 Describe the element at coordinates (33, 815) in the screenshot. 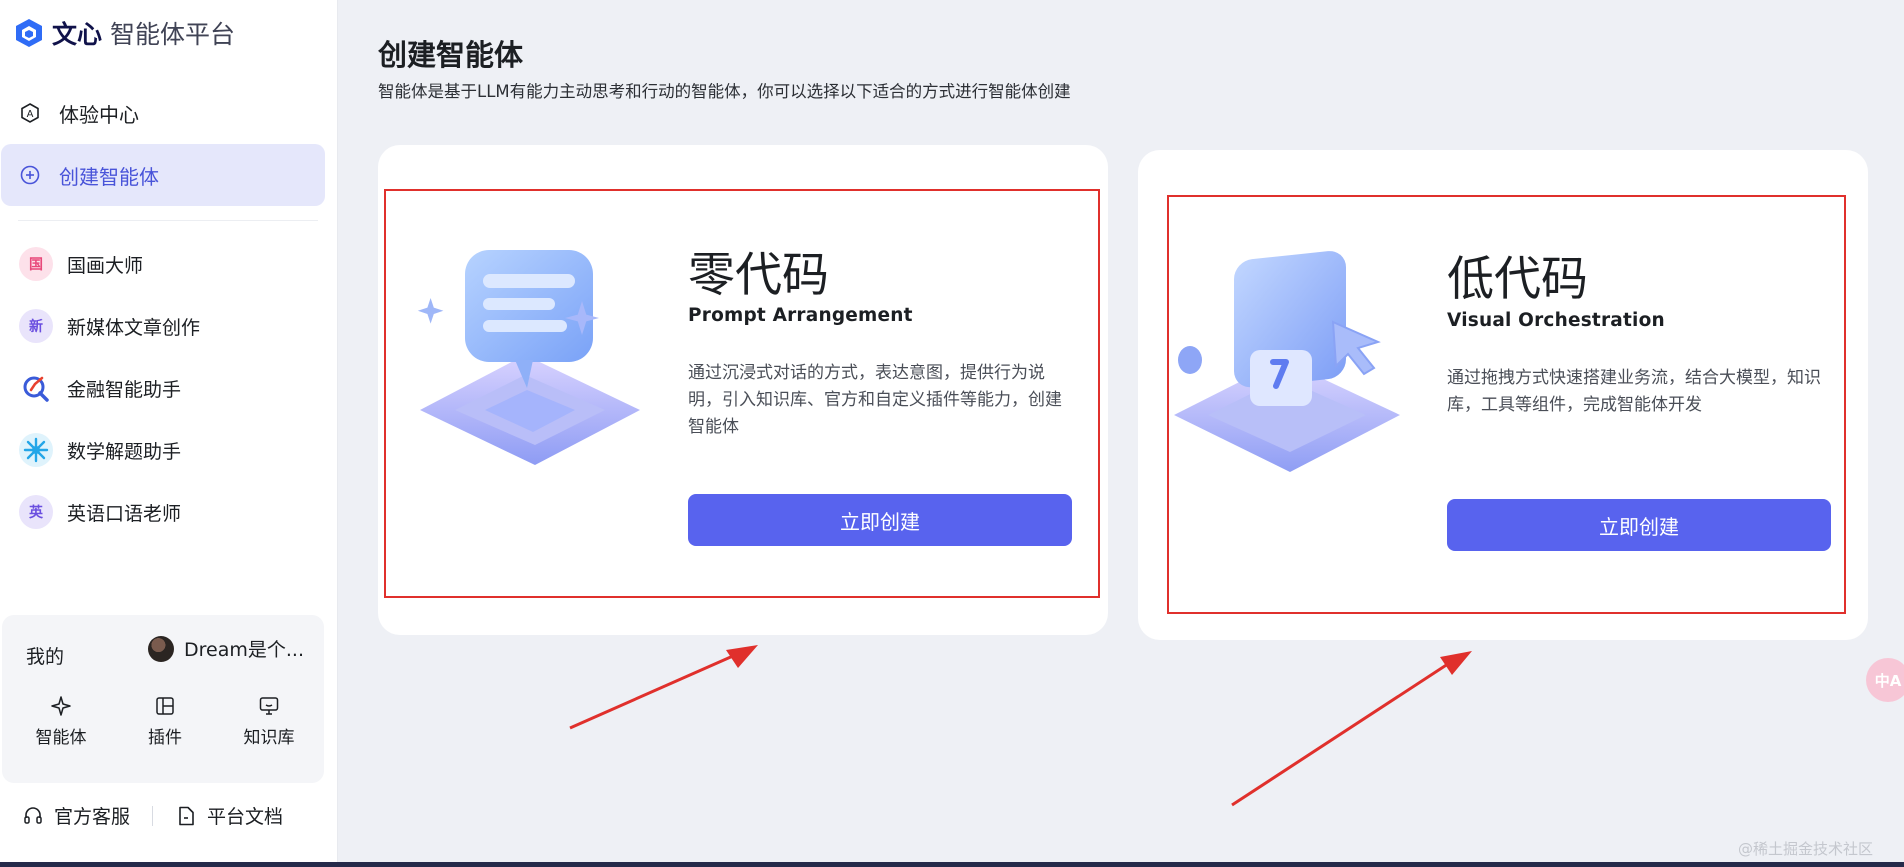

I see `headset-icon` at that location.